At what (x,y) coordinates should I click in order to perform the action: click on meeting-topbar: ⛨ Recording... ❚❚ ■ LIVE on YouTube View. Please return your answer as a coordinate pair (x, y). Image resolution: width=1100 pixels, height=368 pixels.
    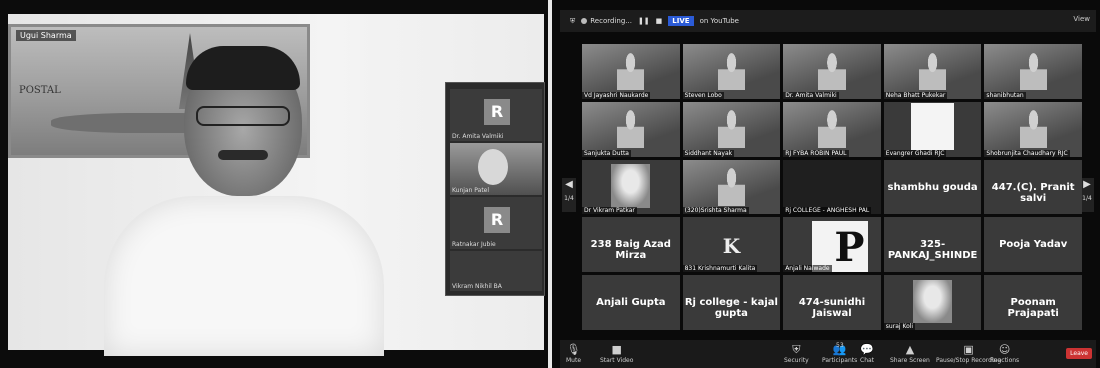
    Looking at the image, I should click on (828, 21).